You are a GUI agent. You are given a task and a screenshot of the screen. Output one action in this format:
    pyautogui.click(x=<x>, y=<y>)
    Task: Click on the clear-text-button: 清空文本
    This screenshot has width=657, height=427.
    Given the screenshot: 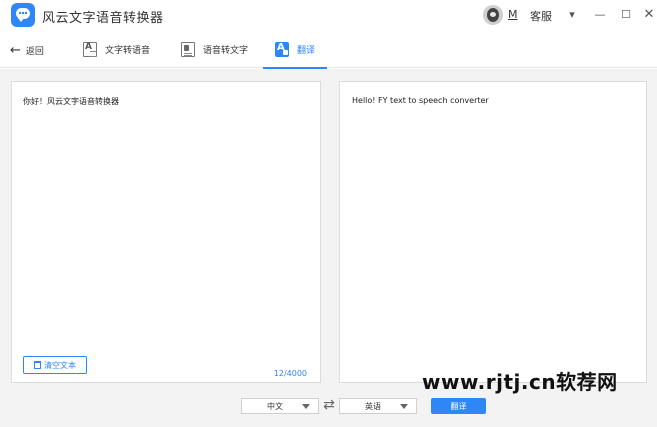 What is the action you would take?
    pyautogui.click(x=55, y=365)
    